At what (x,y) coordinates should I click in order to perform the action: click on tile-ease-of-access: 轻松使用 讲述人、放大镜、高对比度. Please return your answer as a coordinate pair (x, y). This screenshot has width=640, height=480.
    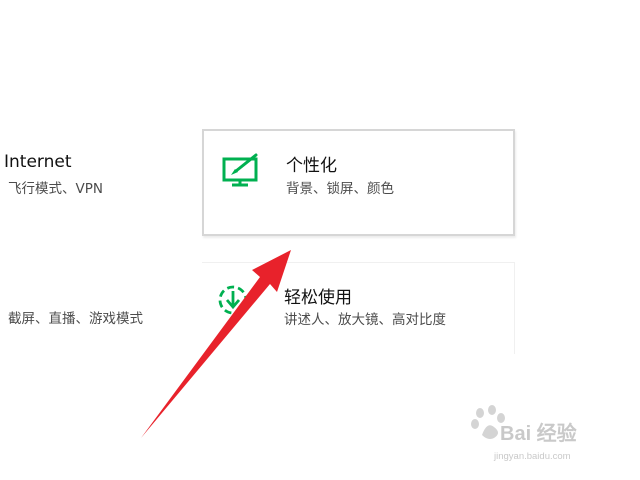
    Looking at the image, I should click on (358, 308).